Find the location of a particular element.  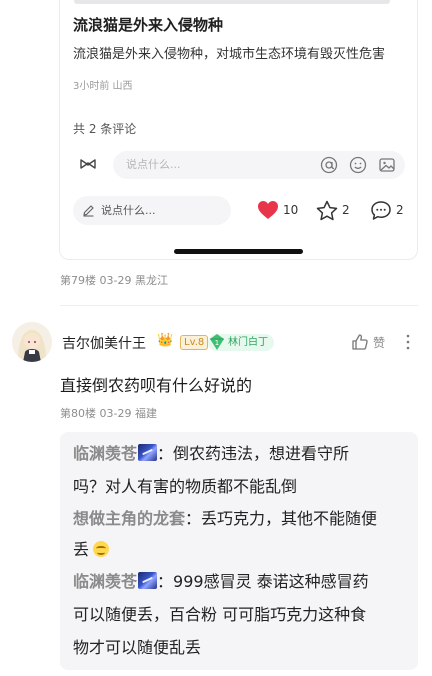

home-indicator is located at coordinates (238, 251).